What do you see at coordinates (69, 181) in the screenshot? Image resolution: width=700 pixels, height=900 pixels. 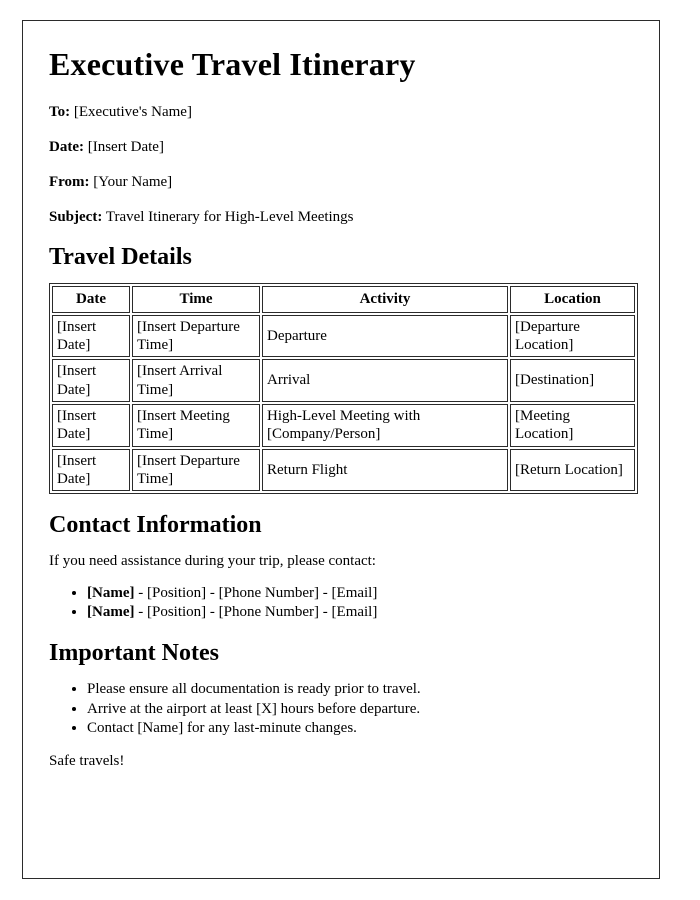 I see `header-field-from-label: From:` at bounding box center [69, 181].